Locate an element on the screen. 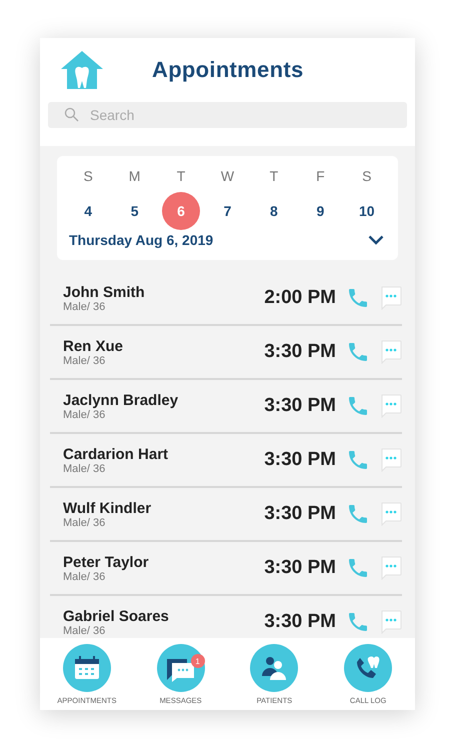 The image size is (455, 752). patient-name: Peter Taylor is located at coordinates (106, 562).